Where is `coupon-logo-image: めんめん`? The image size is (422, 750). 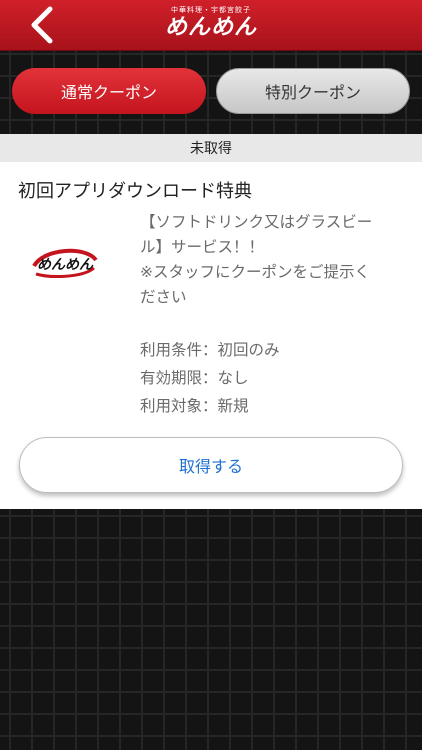 coupon-logo-image: めんめん is located at coordinates (65, 262).